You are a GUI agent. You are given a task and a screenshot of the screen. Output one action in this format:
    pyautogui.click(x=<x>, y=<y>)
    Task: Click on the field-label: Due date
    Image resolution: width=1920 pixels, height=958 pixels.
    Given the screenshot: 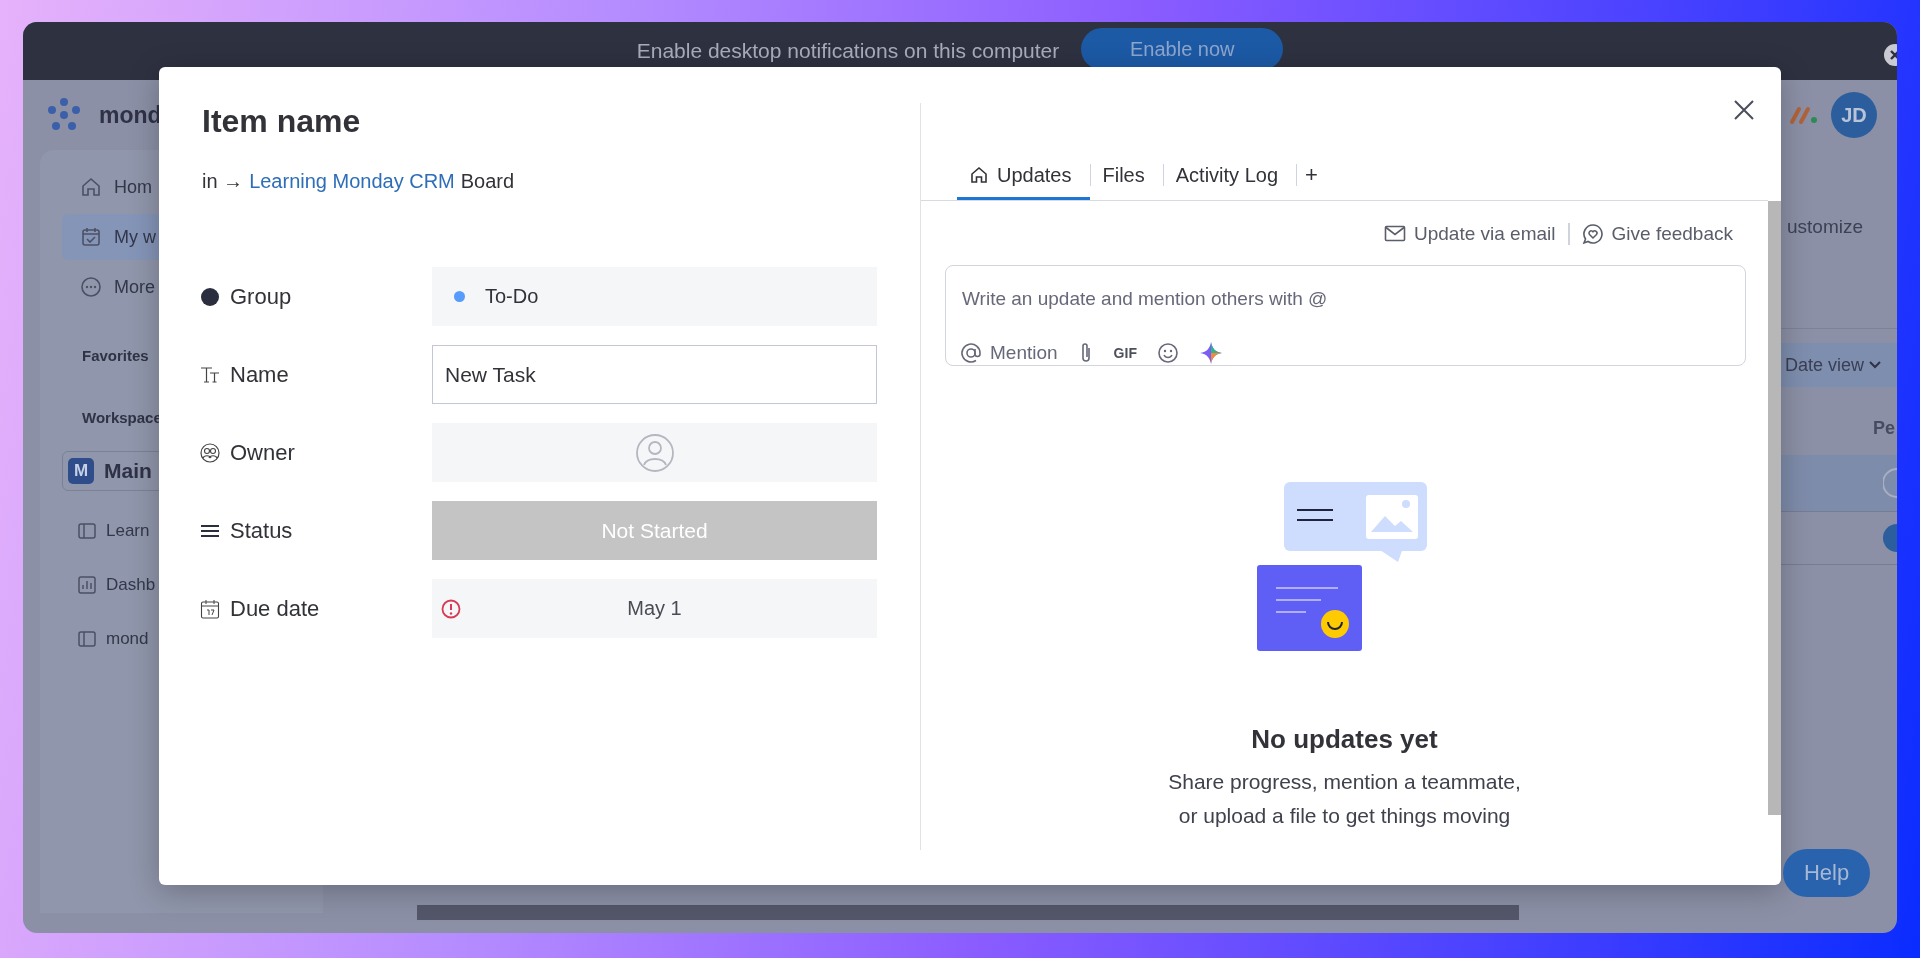 What is the action you would take?
    pyautogui.click(x=275, y=608)
    